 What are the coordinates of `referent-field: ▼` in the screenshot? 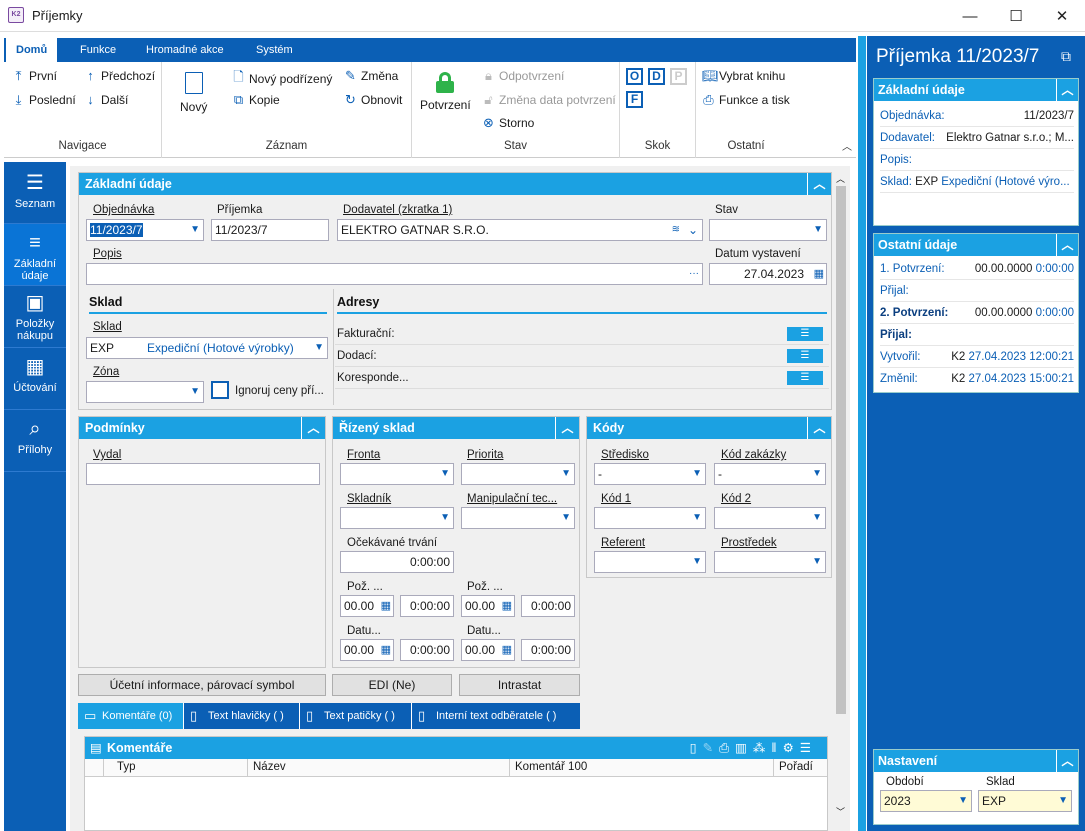 It's located at (650, 562).